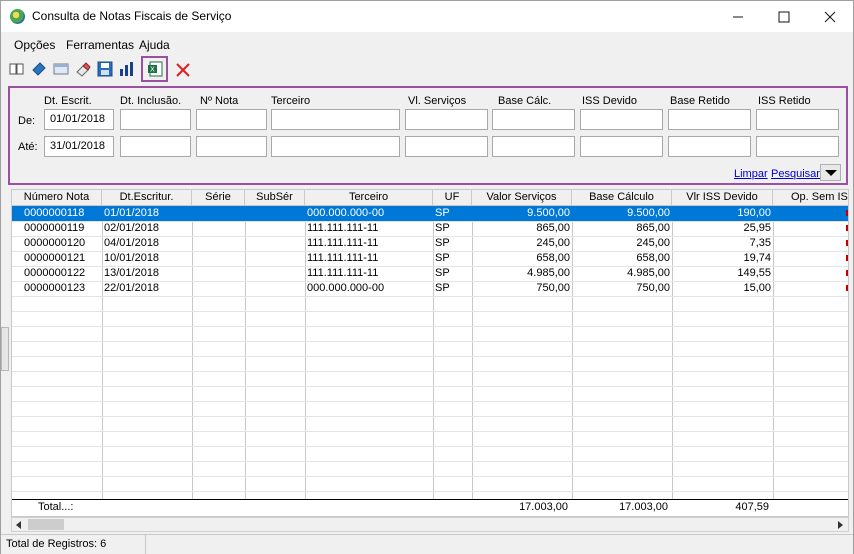 The width and height of the screenshot is (854, 554). I want to click on cell-valor-servicos: 4.985,00, so click(548, 273).